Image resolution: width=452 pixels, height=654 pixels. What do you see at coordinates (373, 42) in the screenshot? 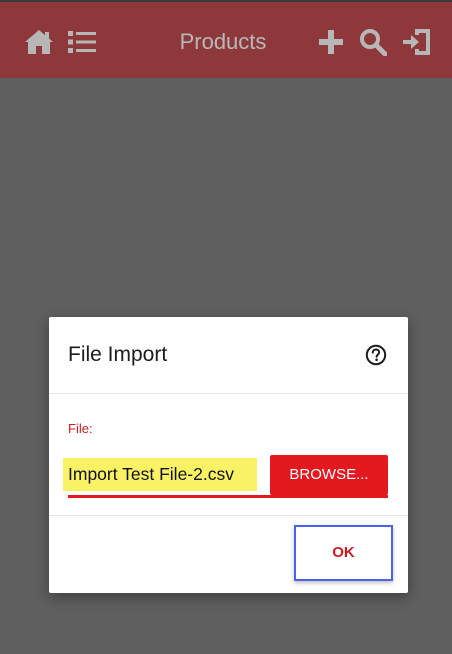
I see `search-icon` at bounding box center [373, 42].